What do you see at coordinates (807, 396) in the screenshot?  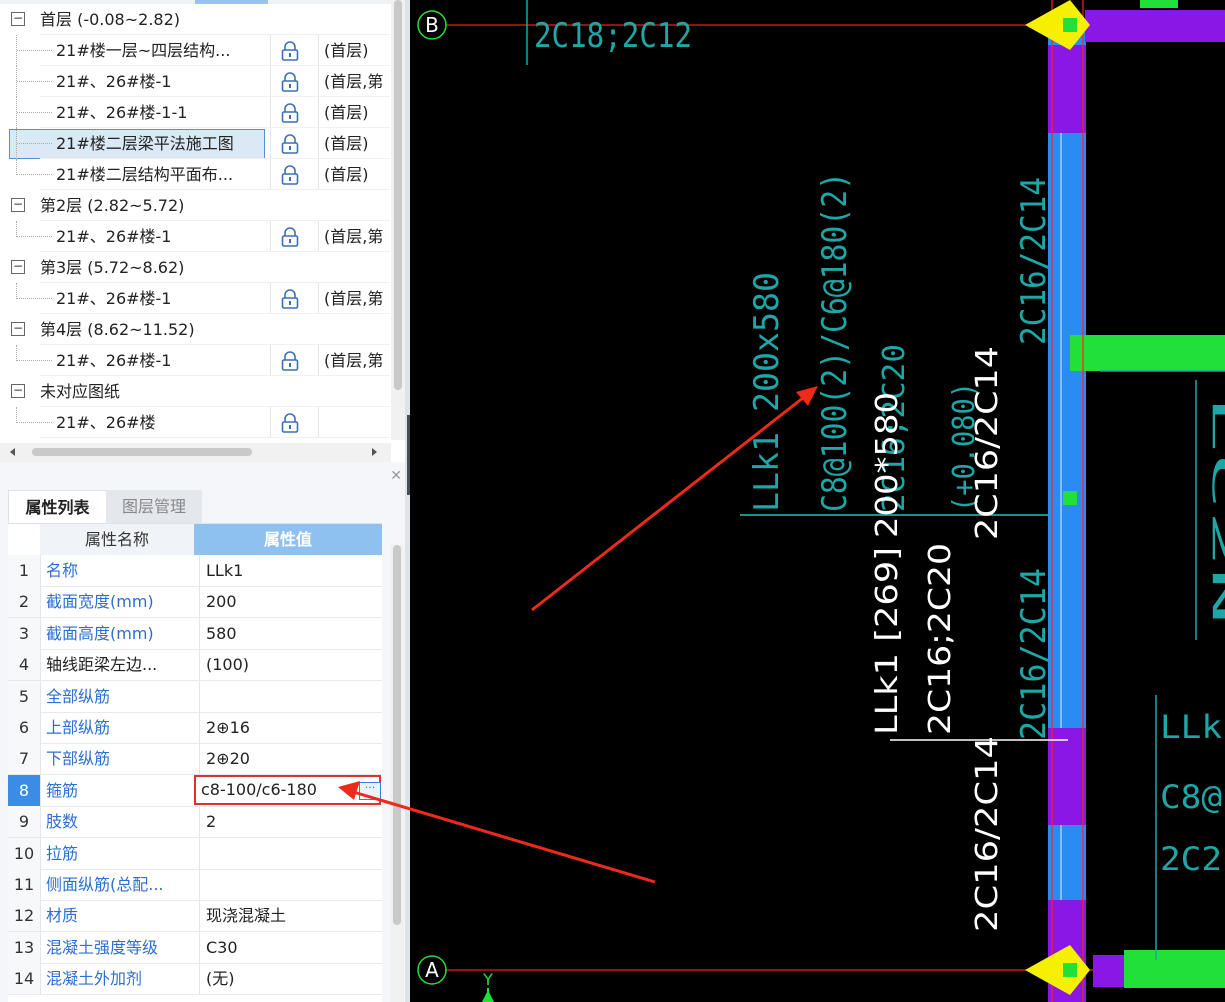 I see `arrowhead-drawing-icon` at bounding box center [807, 396].